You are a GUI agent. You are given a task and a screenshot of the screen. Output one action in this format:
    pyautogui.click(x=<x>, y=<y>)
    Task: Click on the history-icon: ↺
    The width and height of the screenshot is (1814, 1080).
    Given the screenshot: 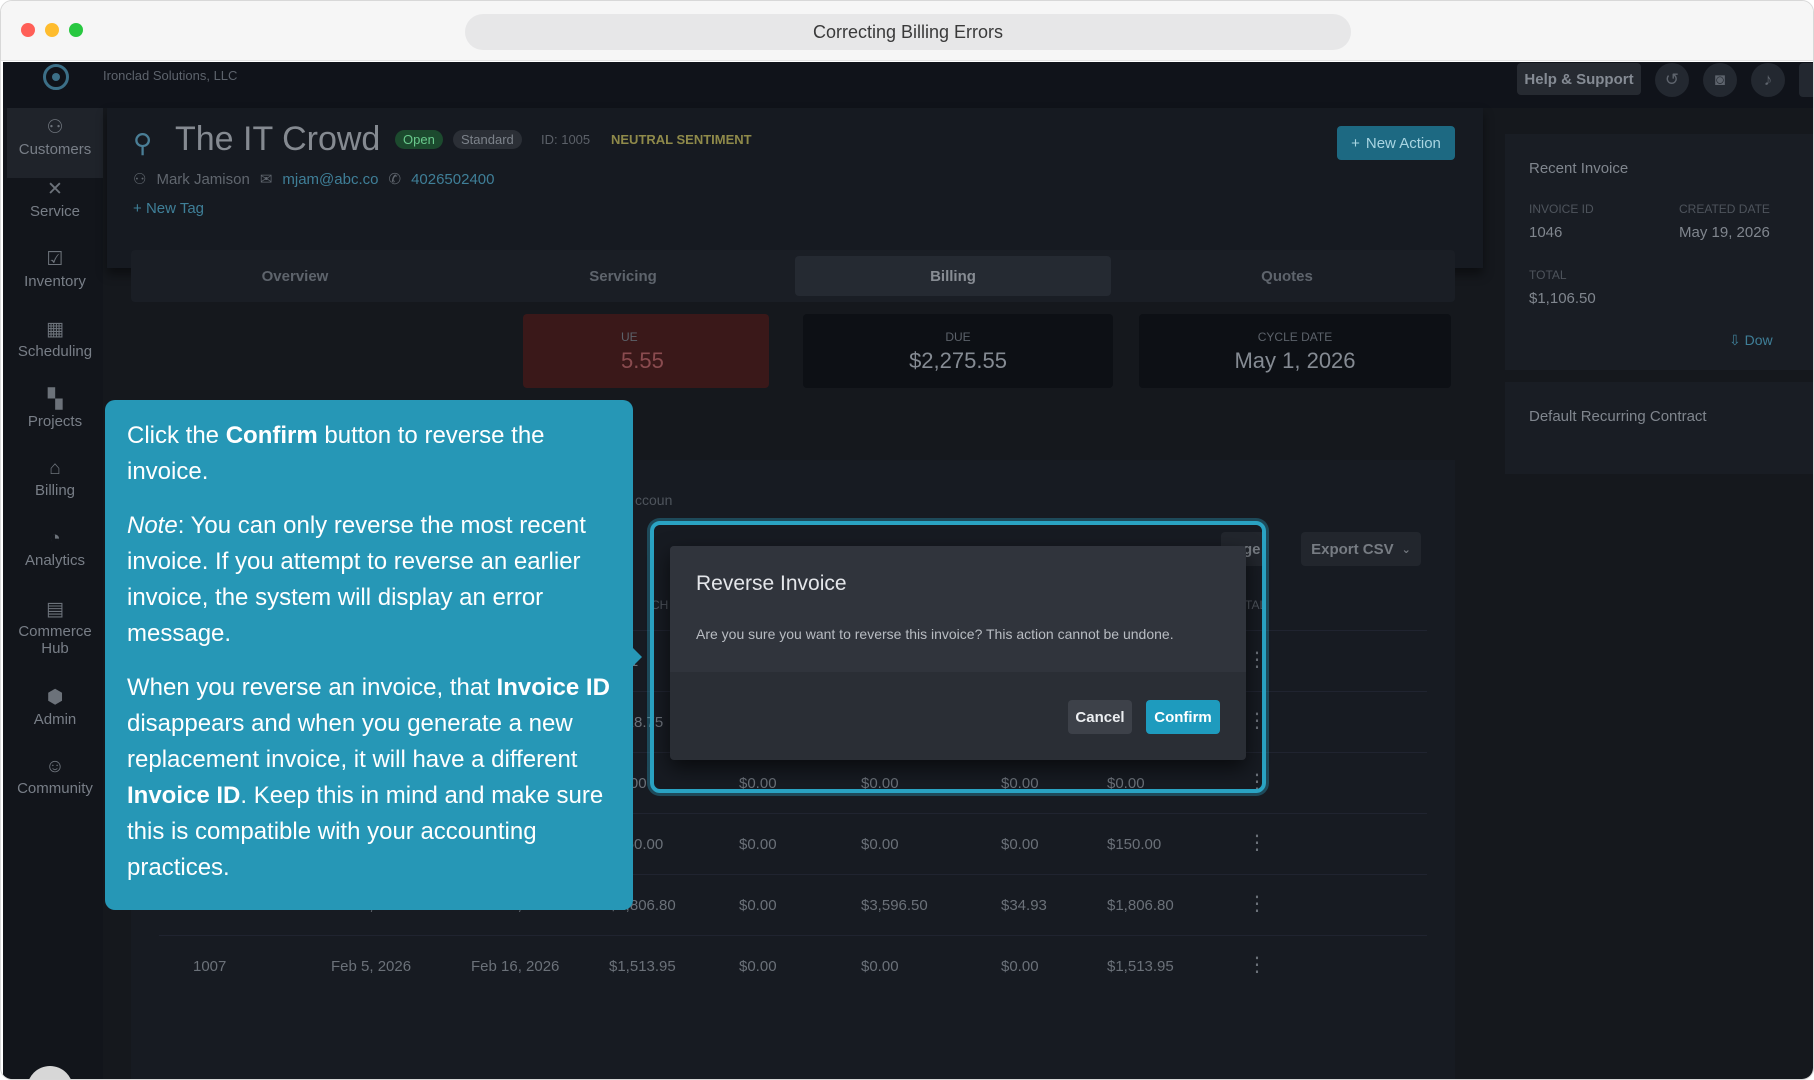 What is the action you would take?
    pyautogui.click(x=1672, y=80)
    